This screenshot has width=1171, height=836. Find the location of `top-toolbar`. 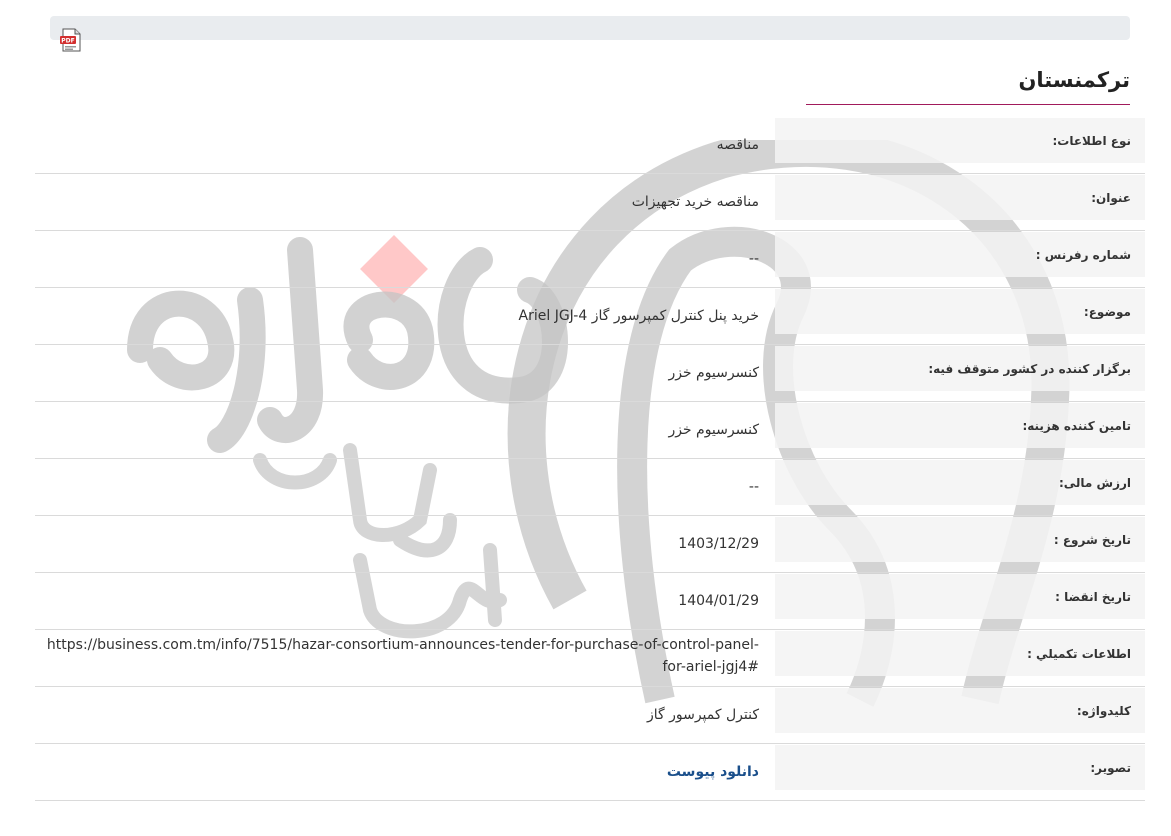

top-toolbar is located at coordinates (590, 28).